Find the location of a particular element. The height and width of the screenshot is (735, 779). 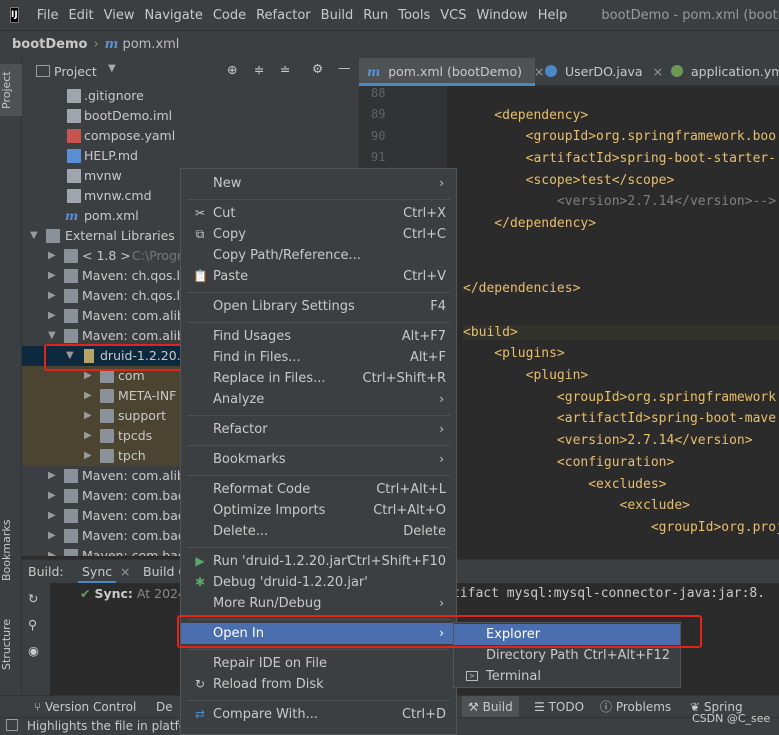

tree-item: HELP.md is located at coordinates (190, 156).